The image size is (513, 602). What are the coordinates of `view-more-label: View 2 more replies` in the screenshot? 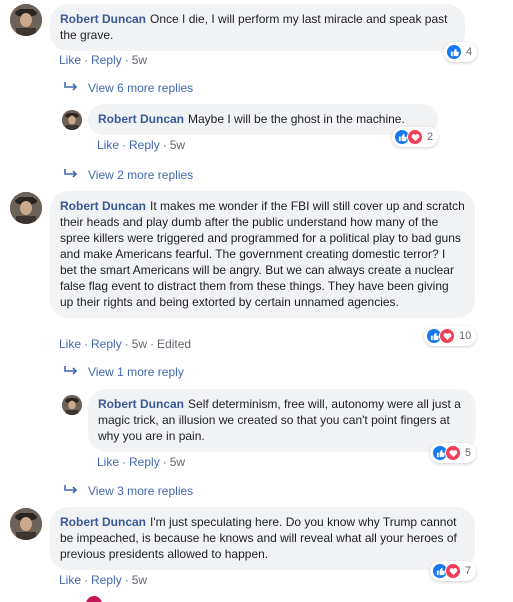 It's located at (140, 175).